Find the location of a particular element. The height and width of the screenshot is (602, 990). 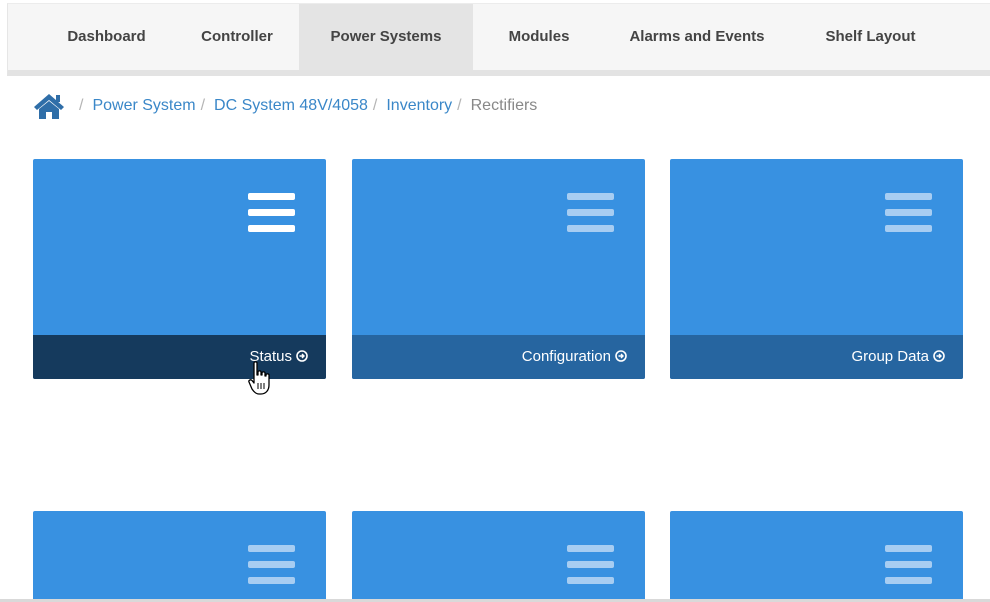

breadcrumb-dc-system: DC System 48V/4058 is located at coordinates (291, 106).